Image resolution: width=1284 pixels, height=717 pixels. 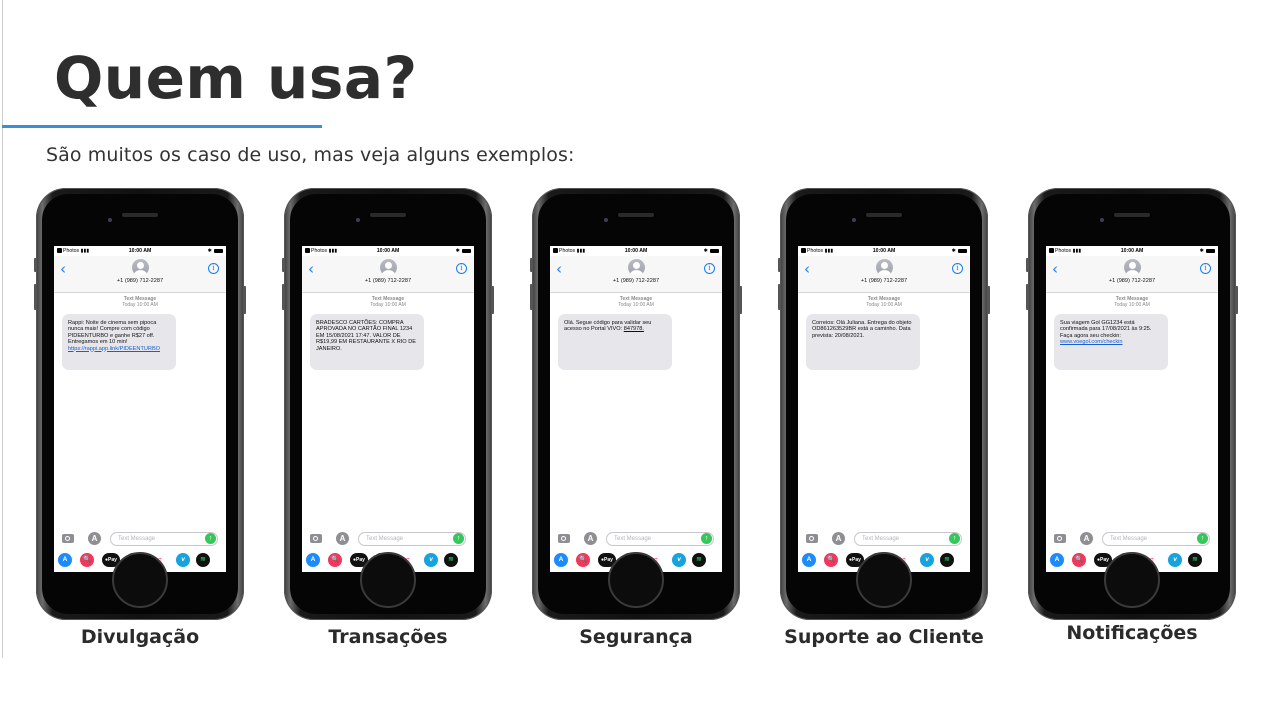 I want to click on use-case-caption: Segurança, so click(x=636, y=637).